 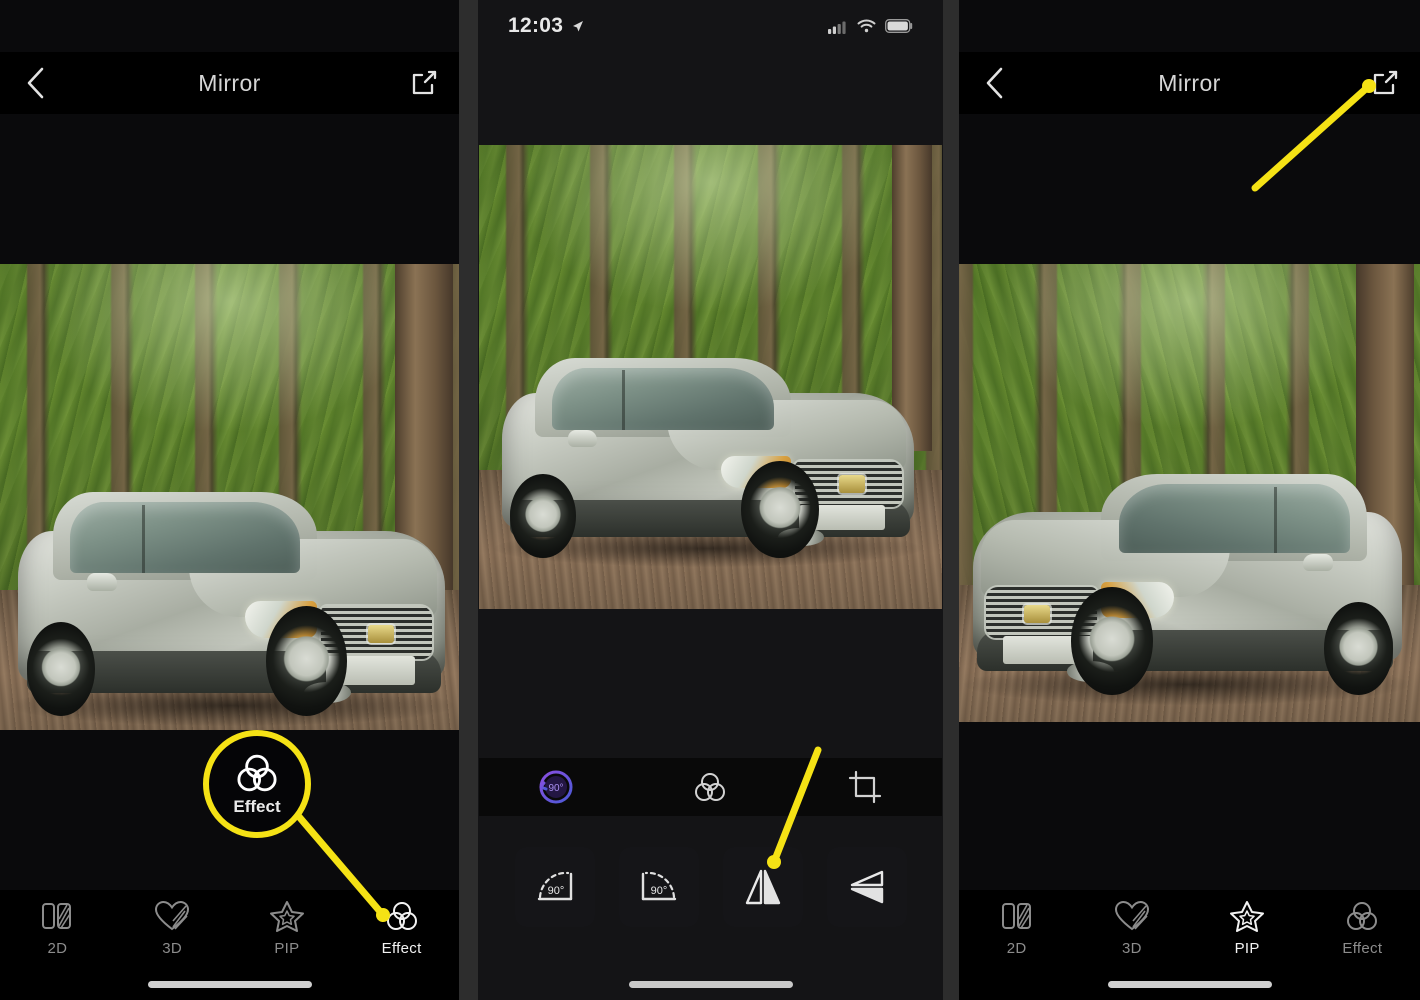 I want to click on tool-mirror-horizontal, so click(x=762, y=887).